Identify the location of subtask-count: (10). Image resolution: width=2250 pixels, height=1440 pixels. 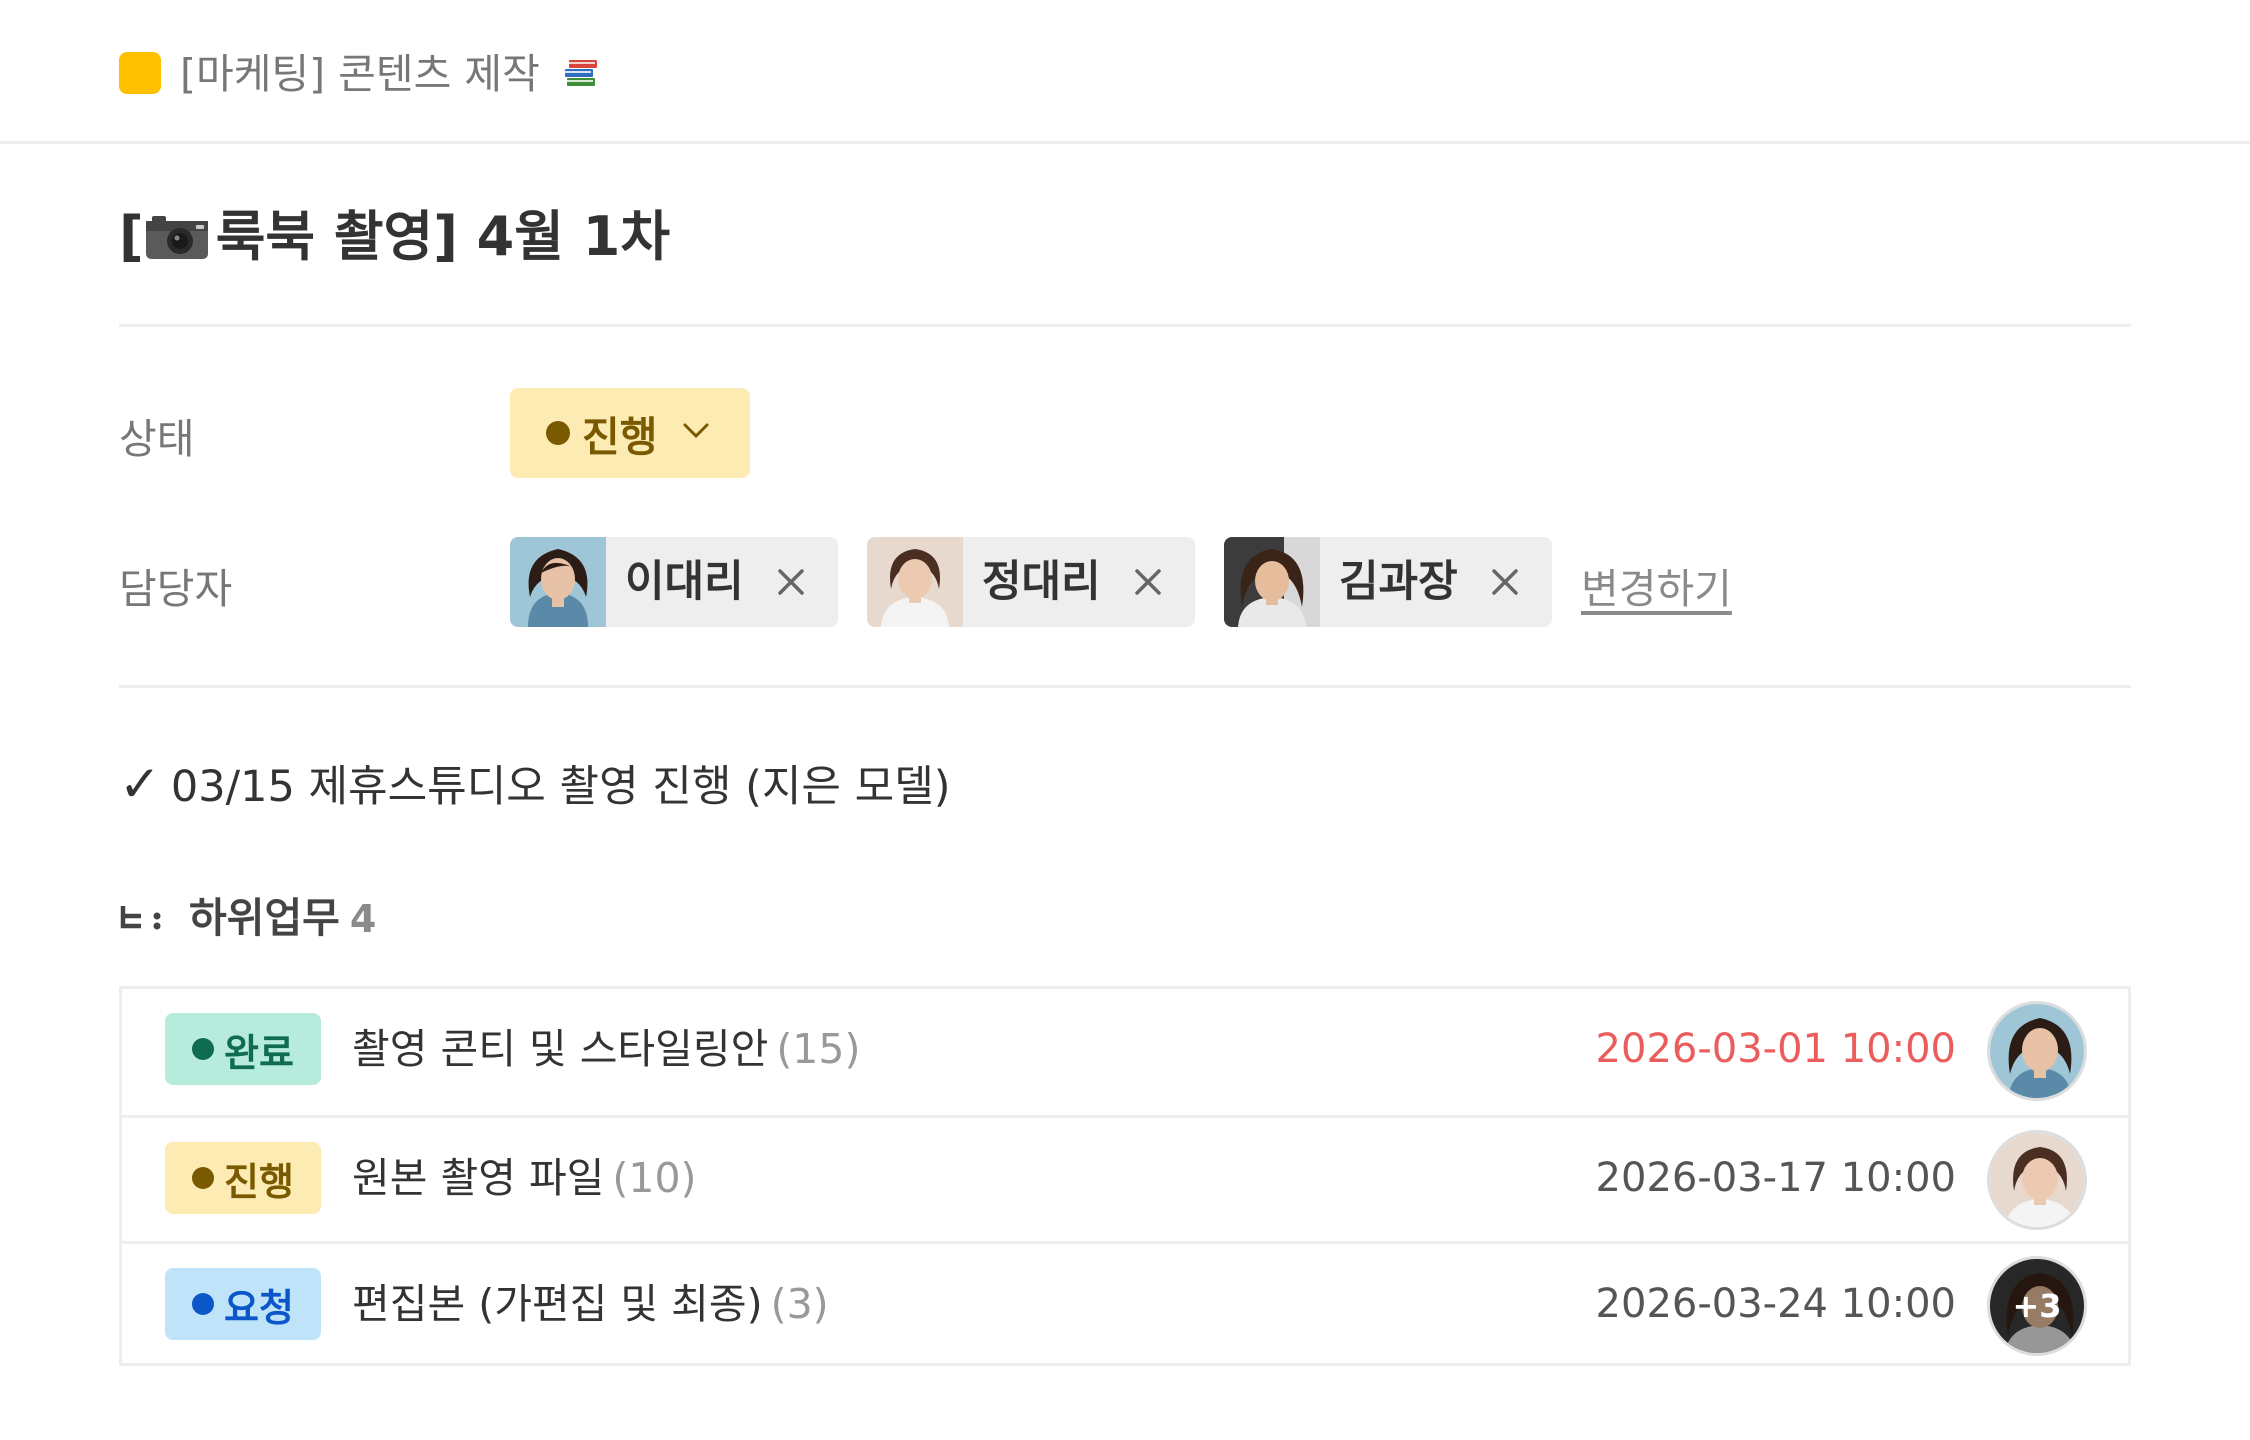
(654, 1178).